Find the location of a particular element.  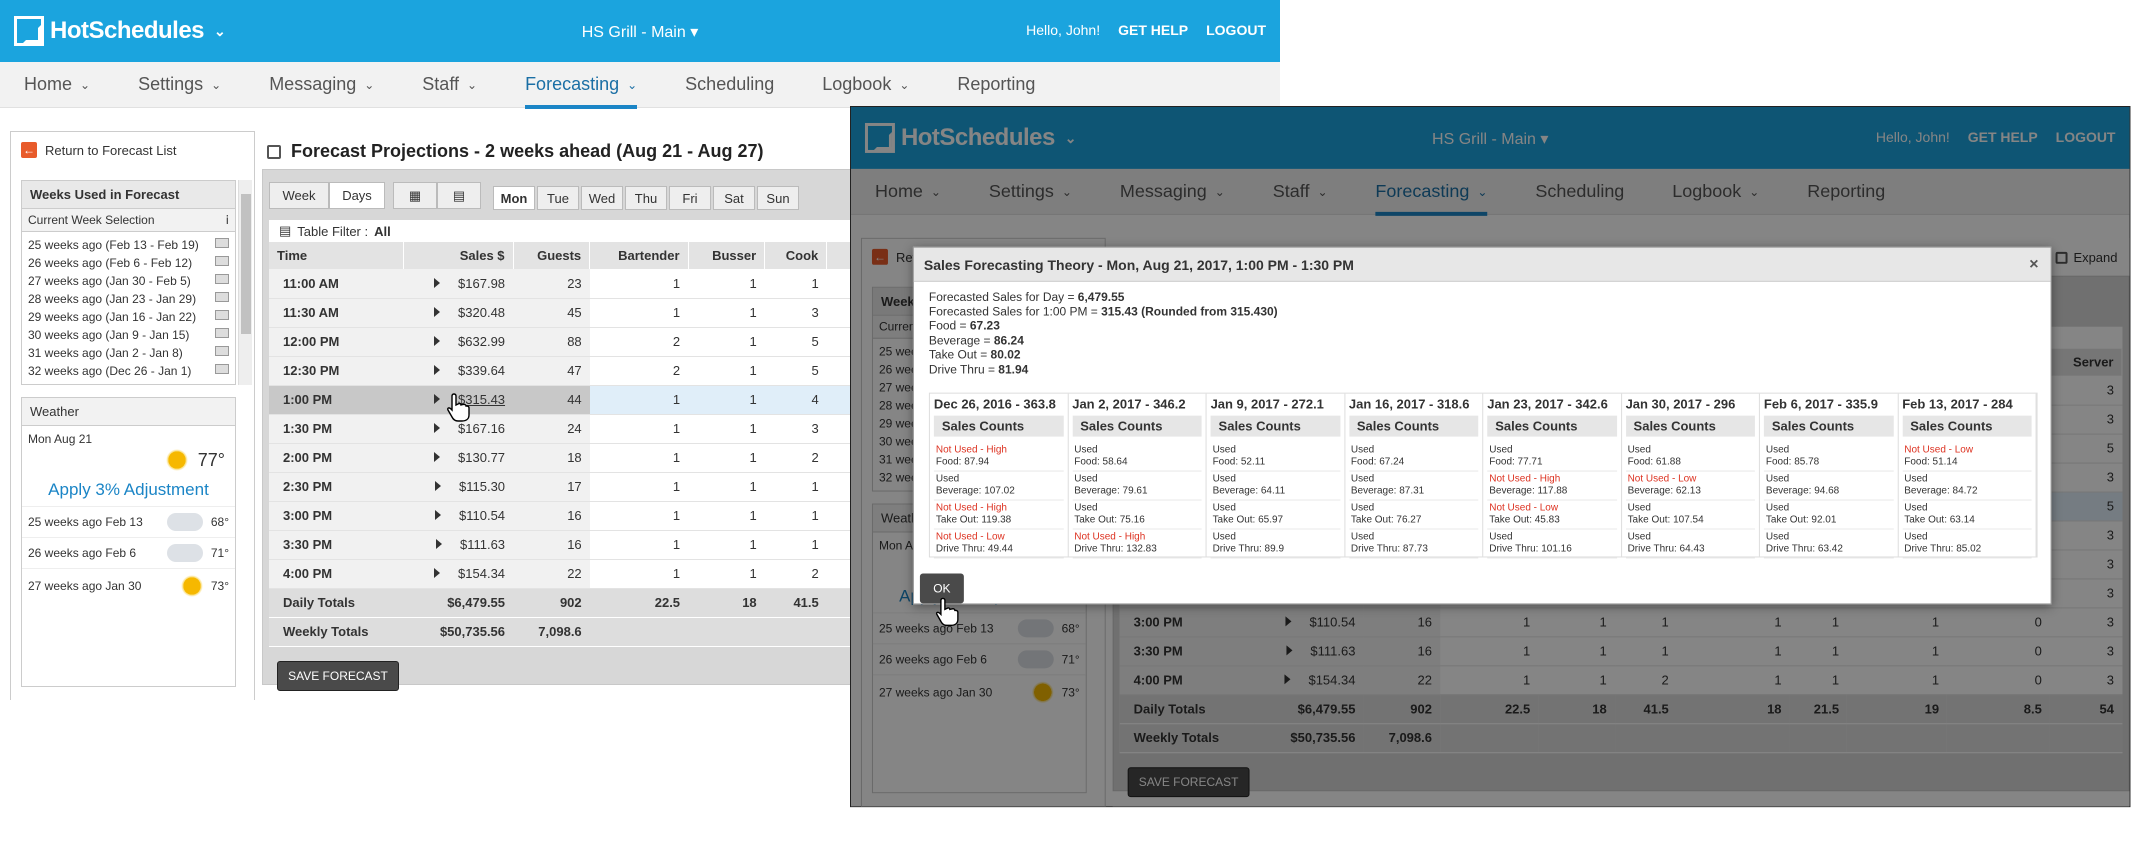

close-icon: × is located at coordinates (2033, 265).